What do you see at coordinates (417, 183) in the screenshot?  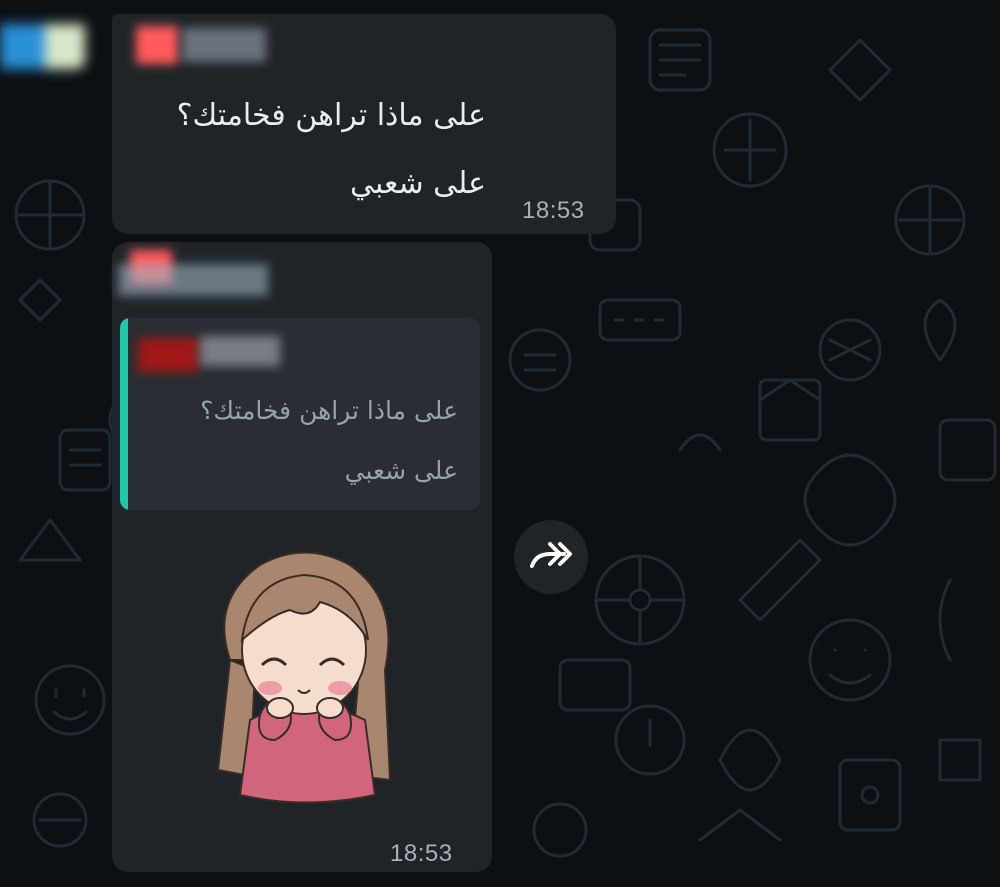 I see `message-text-line: على شعبي` at bounding box center [417, 183].